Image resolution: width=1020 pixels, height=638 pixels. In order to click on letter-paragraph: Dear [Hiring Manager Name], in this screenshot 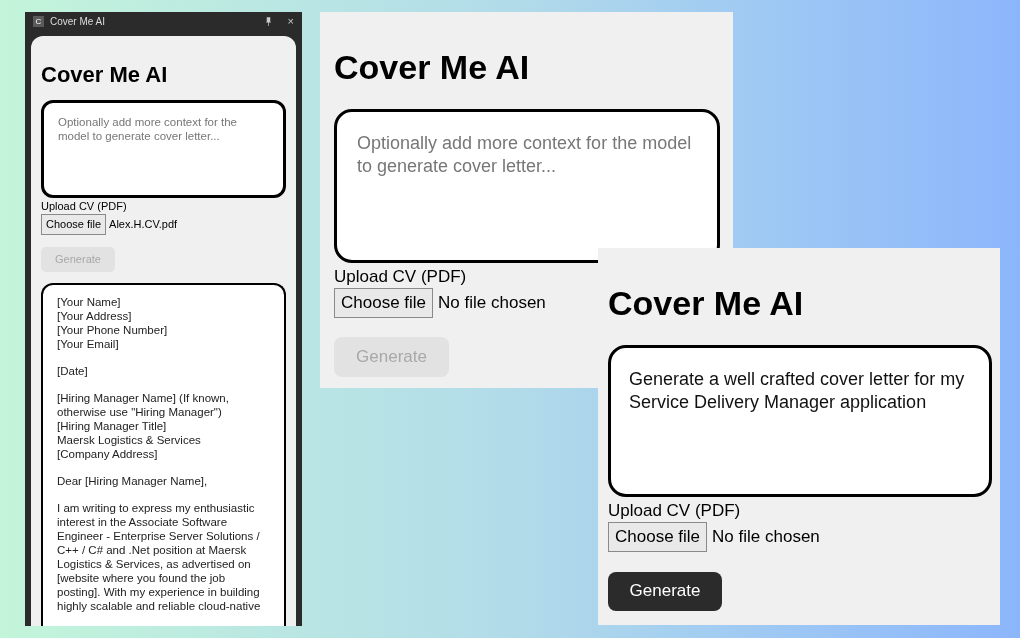, I will do `click(133, 480)`.